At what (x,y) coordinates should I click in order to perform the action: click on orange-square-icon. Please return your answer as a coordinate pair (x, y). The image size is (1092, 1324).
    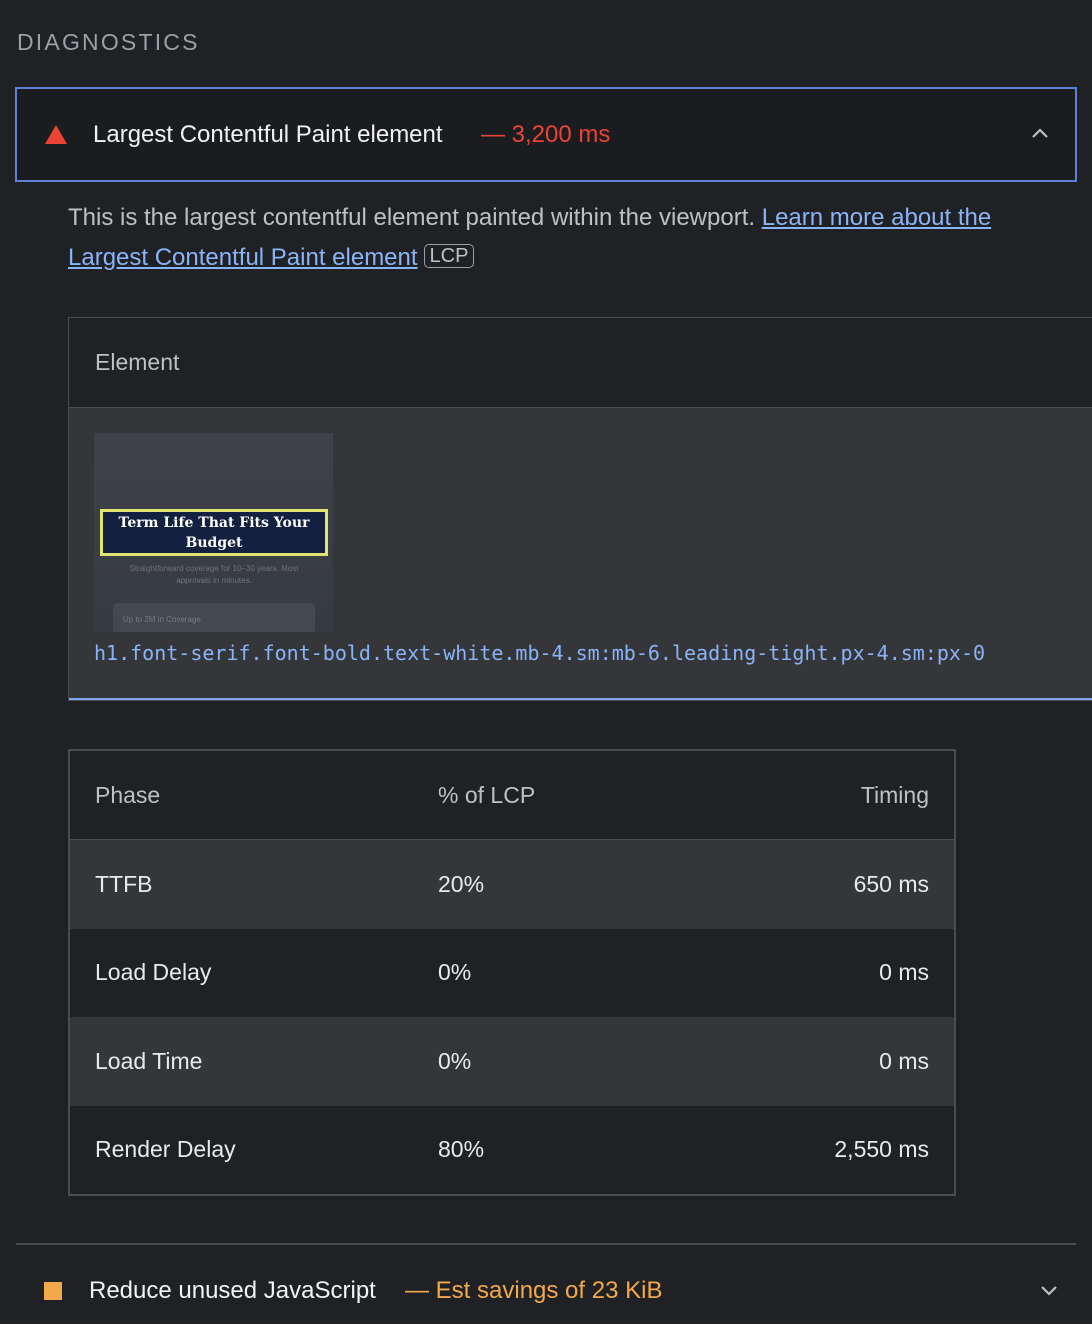
    Looking at the image, I should click on (53, 1291).